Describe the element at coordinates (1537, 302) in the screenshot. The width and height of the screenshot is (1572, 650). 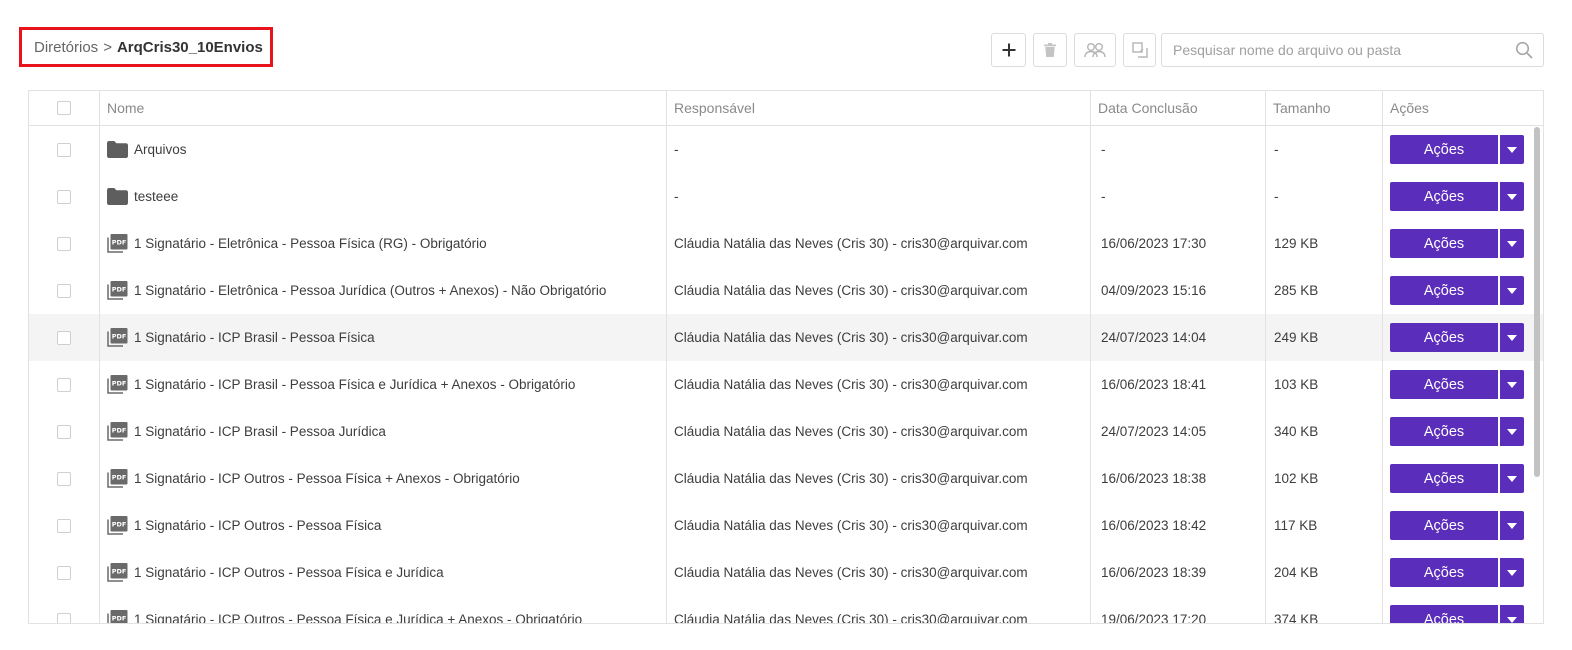
I see `vertical-scrollbar` at that location.